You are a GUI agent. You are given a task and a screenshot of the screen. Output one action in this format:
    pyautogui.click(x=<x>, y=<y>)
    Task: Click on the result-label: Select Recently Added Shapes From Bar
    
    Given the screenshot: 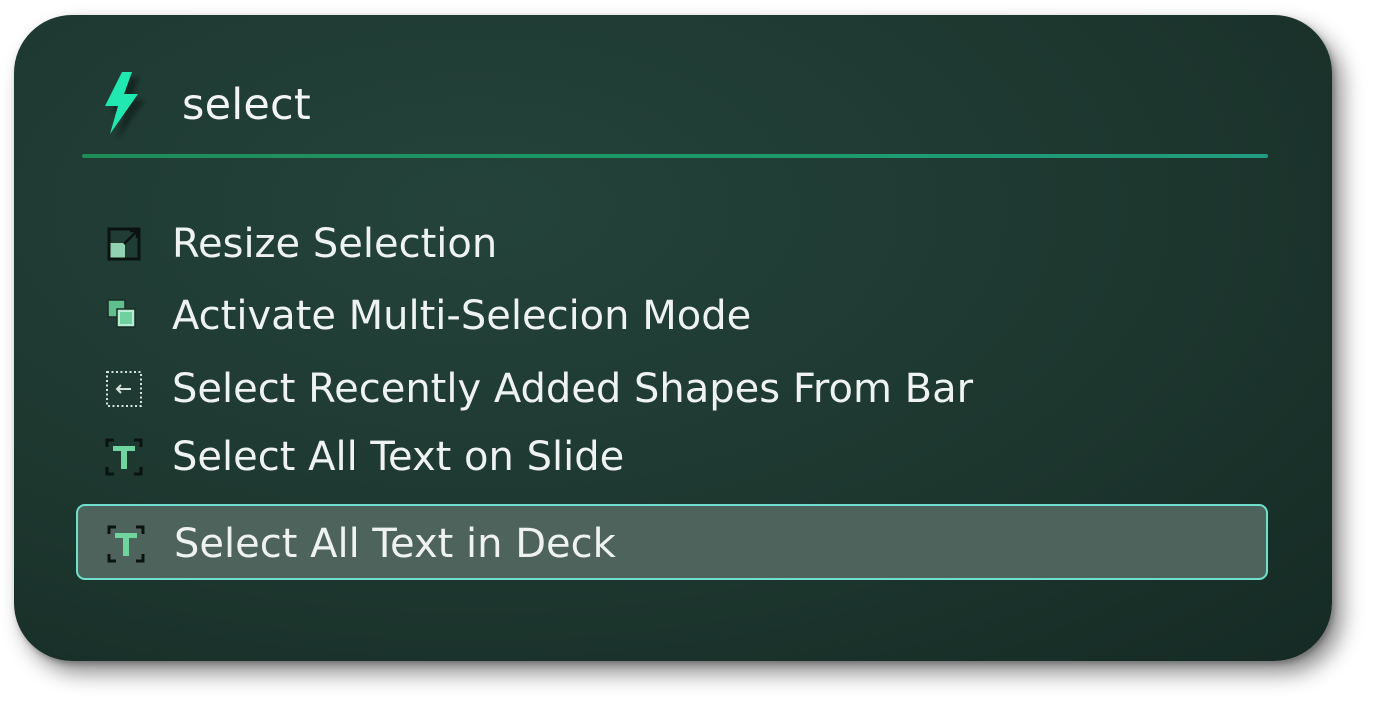 What is the action you would take?
    pyautogui.click(x=573, y=389)
    